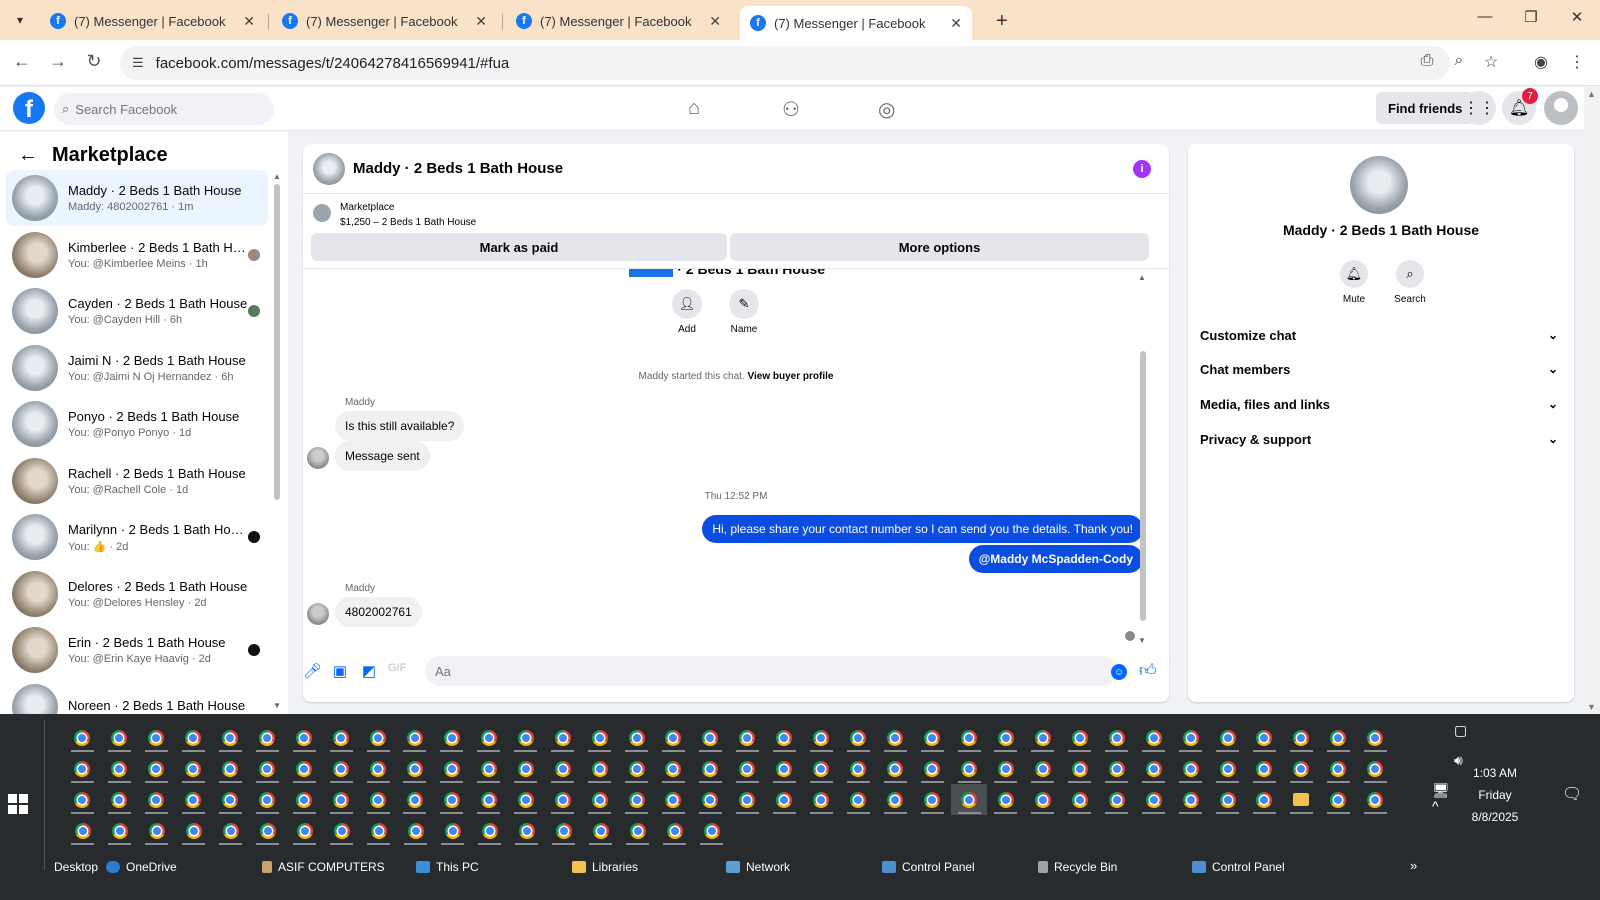 This screenshot has width=1600, height=900. What do you see at coordinates (28, 155) in the screenshot?
I see `back-arrow-icon: ←` at bounding box center [28, 155].